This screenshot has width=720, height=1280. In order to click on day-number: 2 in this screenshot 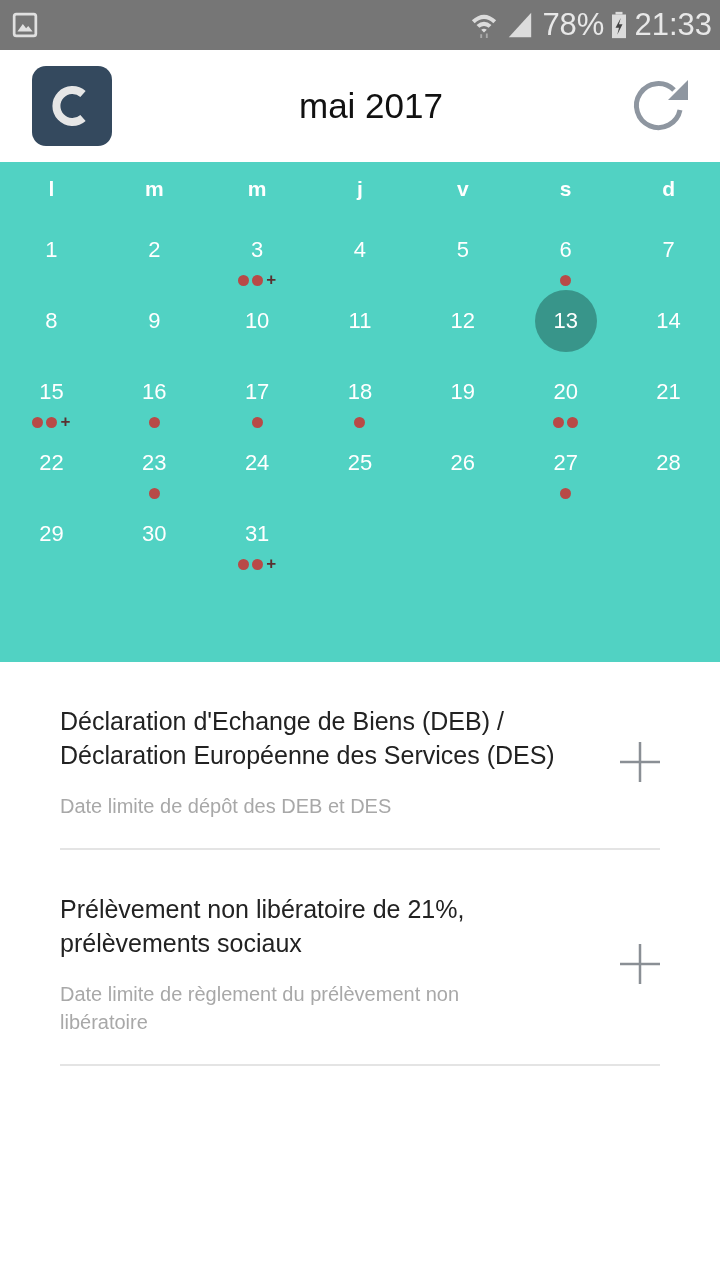, I will do `click(154, 250)`.